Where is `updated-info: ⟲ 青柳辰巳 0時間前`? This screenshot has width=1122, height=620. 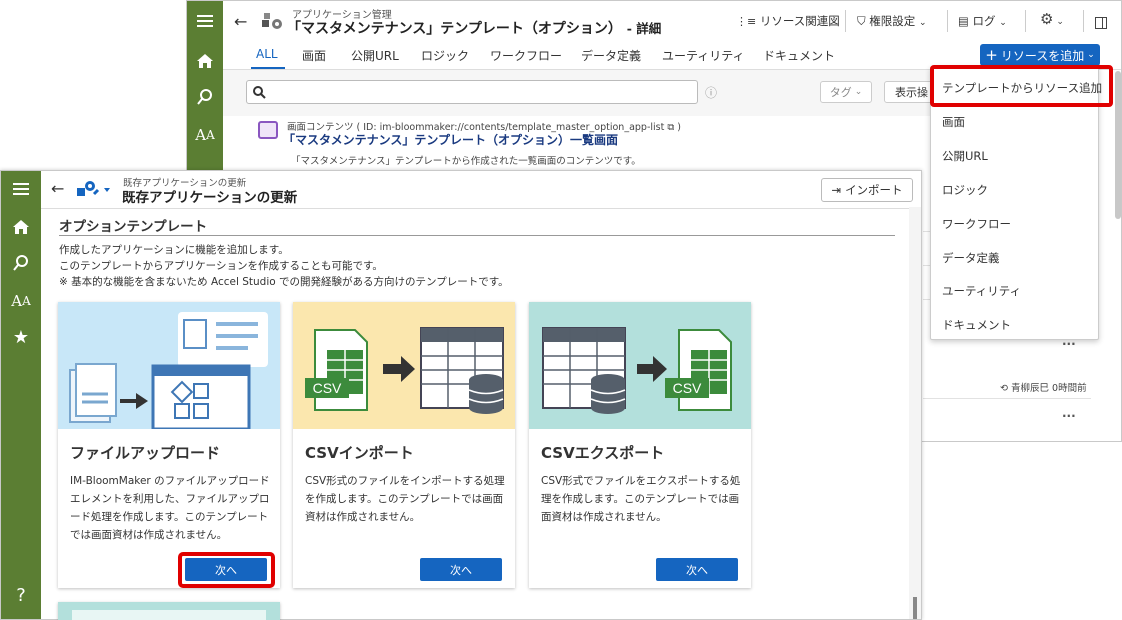
updated-info: ⟲ 青柳辰巳 0時間前 is located at coordinates (1043, 387).